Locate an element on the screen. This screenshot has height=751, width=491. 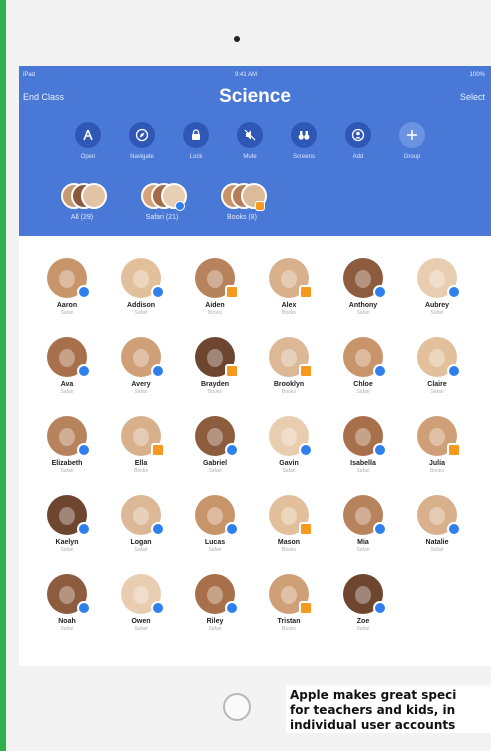
student-isabella: Isabella Safari is located at coordinates (363, 445).